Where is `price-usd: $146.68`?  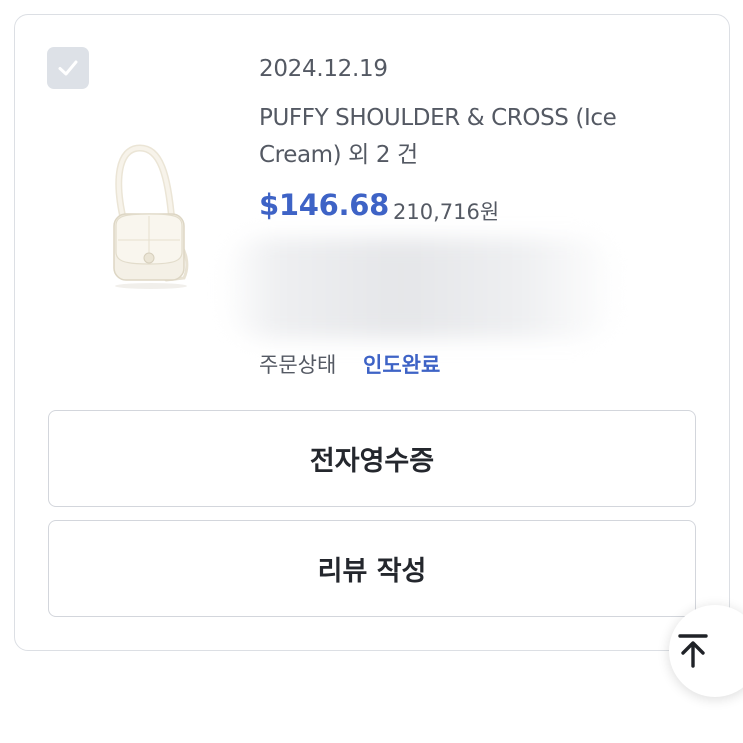 price-usd: $146.68 is located at coordinates (324, 205).